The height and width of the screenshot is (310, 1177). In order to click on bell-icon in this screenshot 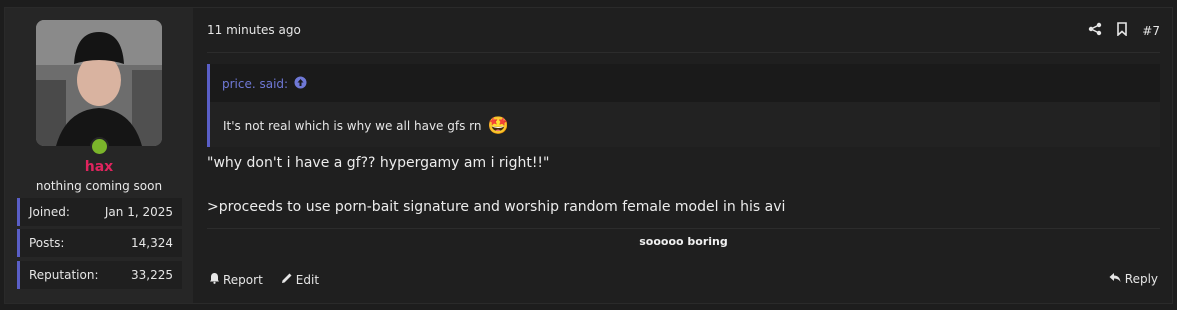, I will do `click(214, 279)`.